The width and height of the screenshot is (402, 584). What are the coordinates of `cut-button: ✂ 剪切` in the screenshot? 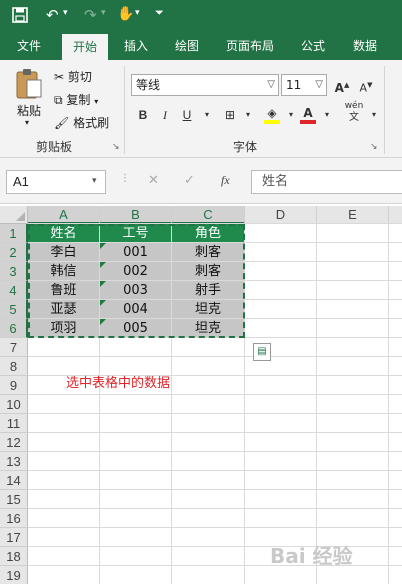 It's located at (73, 76).